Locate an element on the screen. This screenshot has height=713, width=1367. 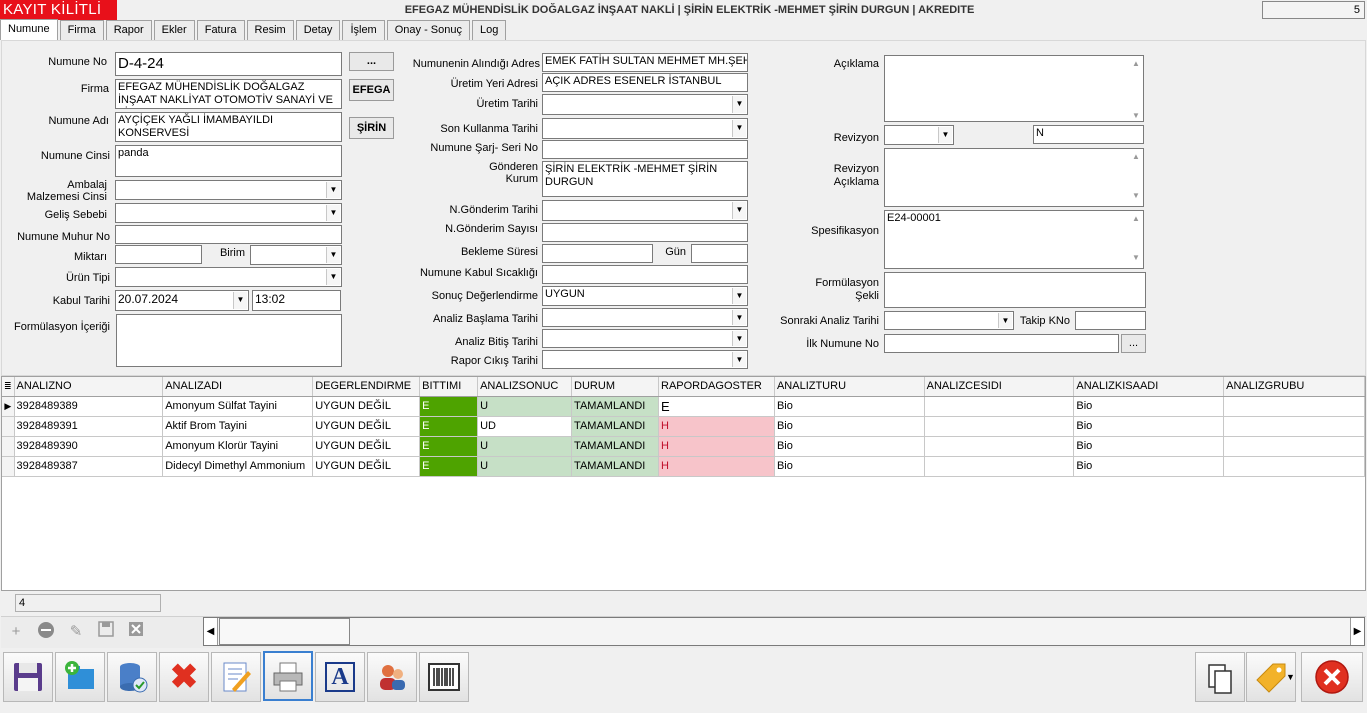
kabul-tarihi-picker: 20.07.2024 ▼ is located at coordinates (182, 300).